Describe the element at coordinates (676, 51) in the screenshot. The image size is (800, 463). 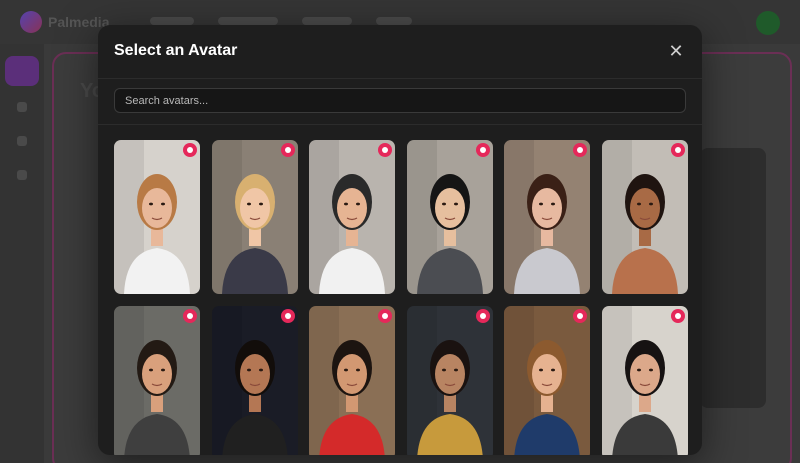
I see `close-icon: ✕` at that location.